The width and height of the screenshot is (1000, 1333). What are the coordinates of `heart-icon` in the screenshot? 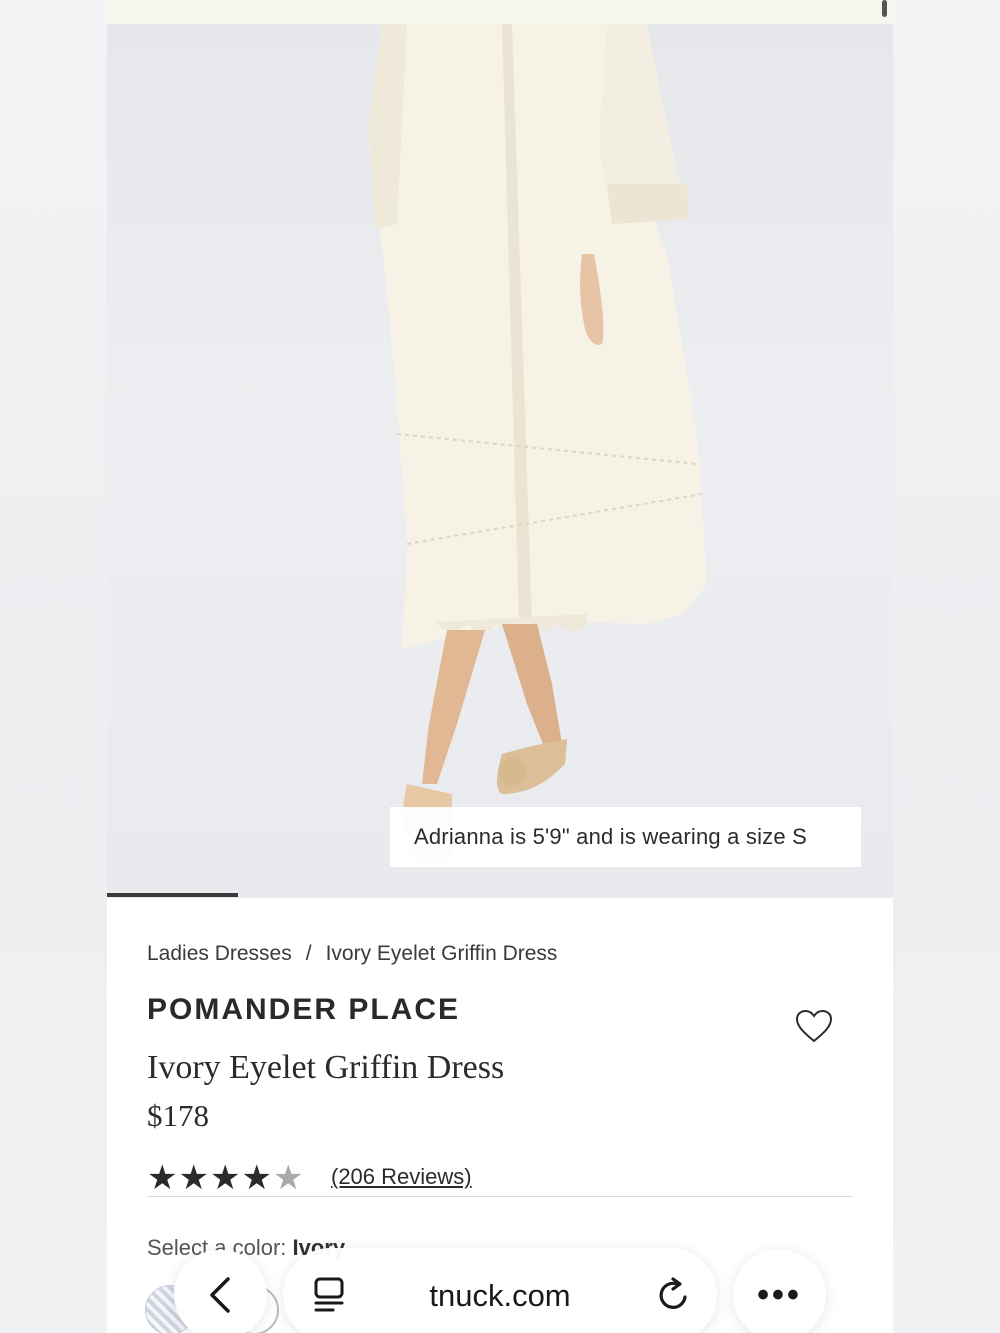 It's located at (814, 1026).